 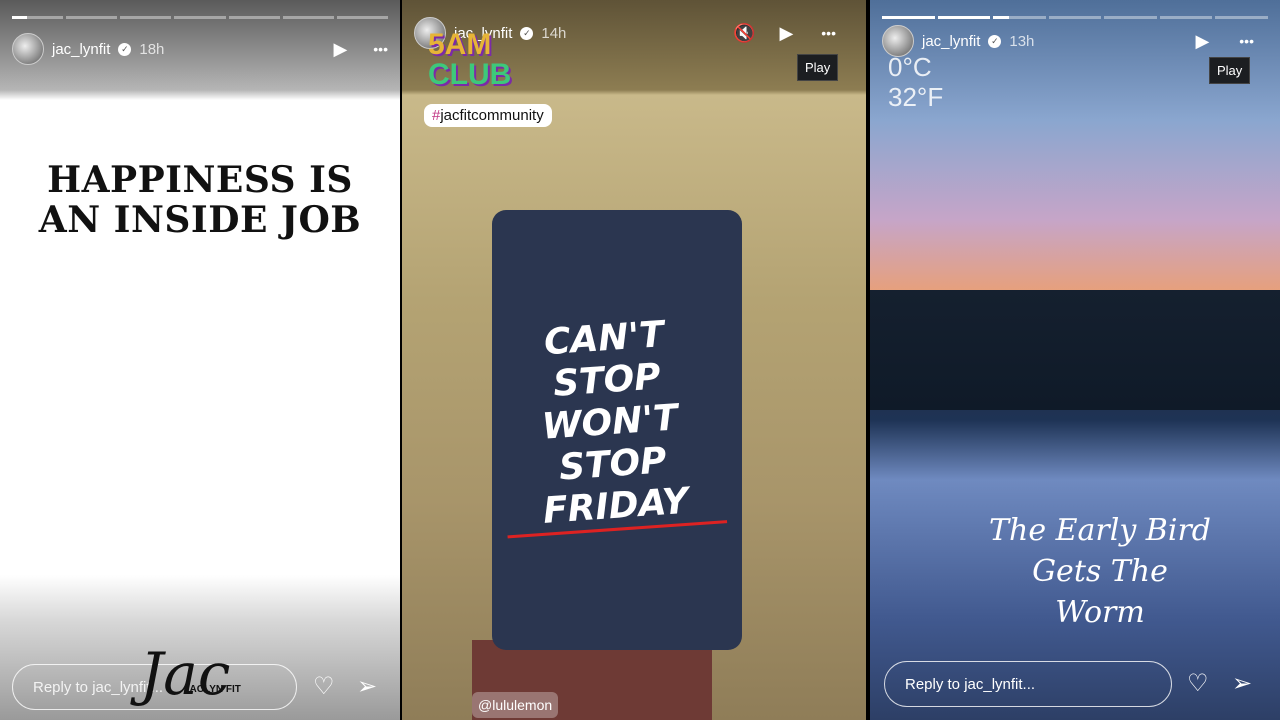 What do you see at coordinates (200, 49) in the screenshot?
I see `story-header: jac_lynfit ✓ 18h ▶ •••` at bounding box center [200, 49].